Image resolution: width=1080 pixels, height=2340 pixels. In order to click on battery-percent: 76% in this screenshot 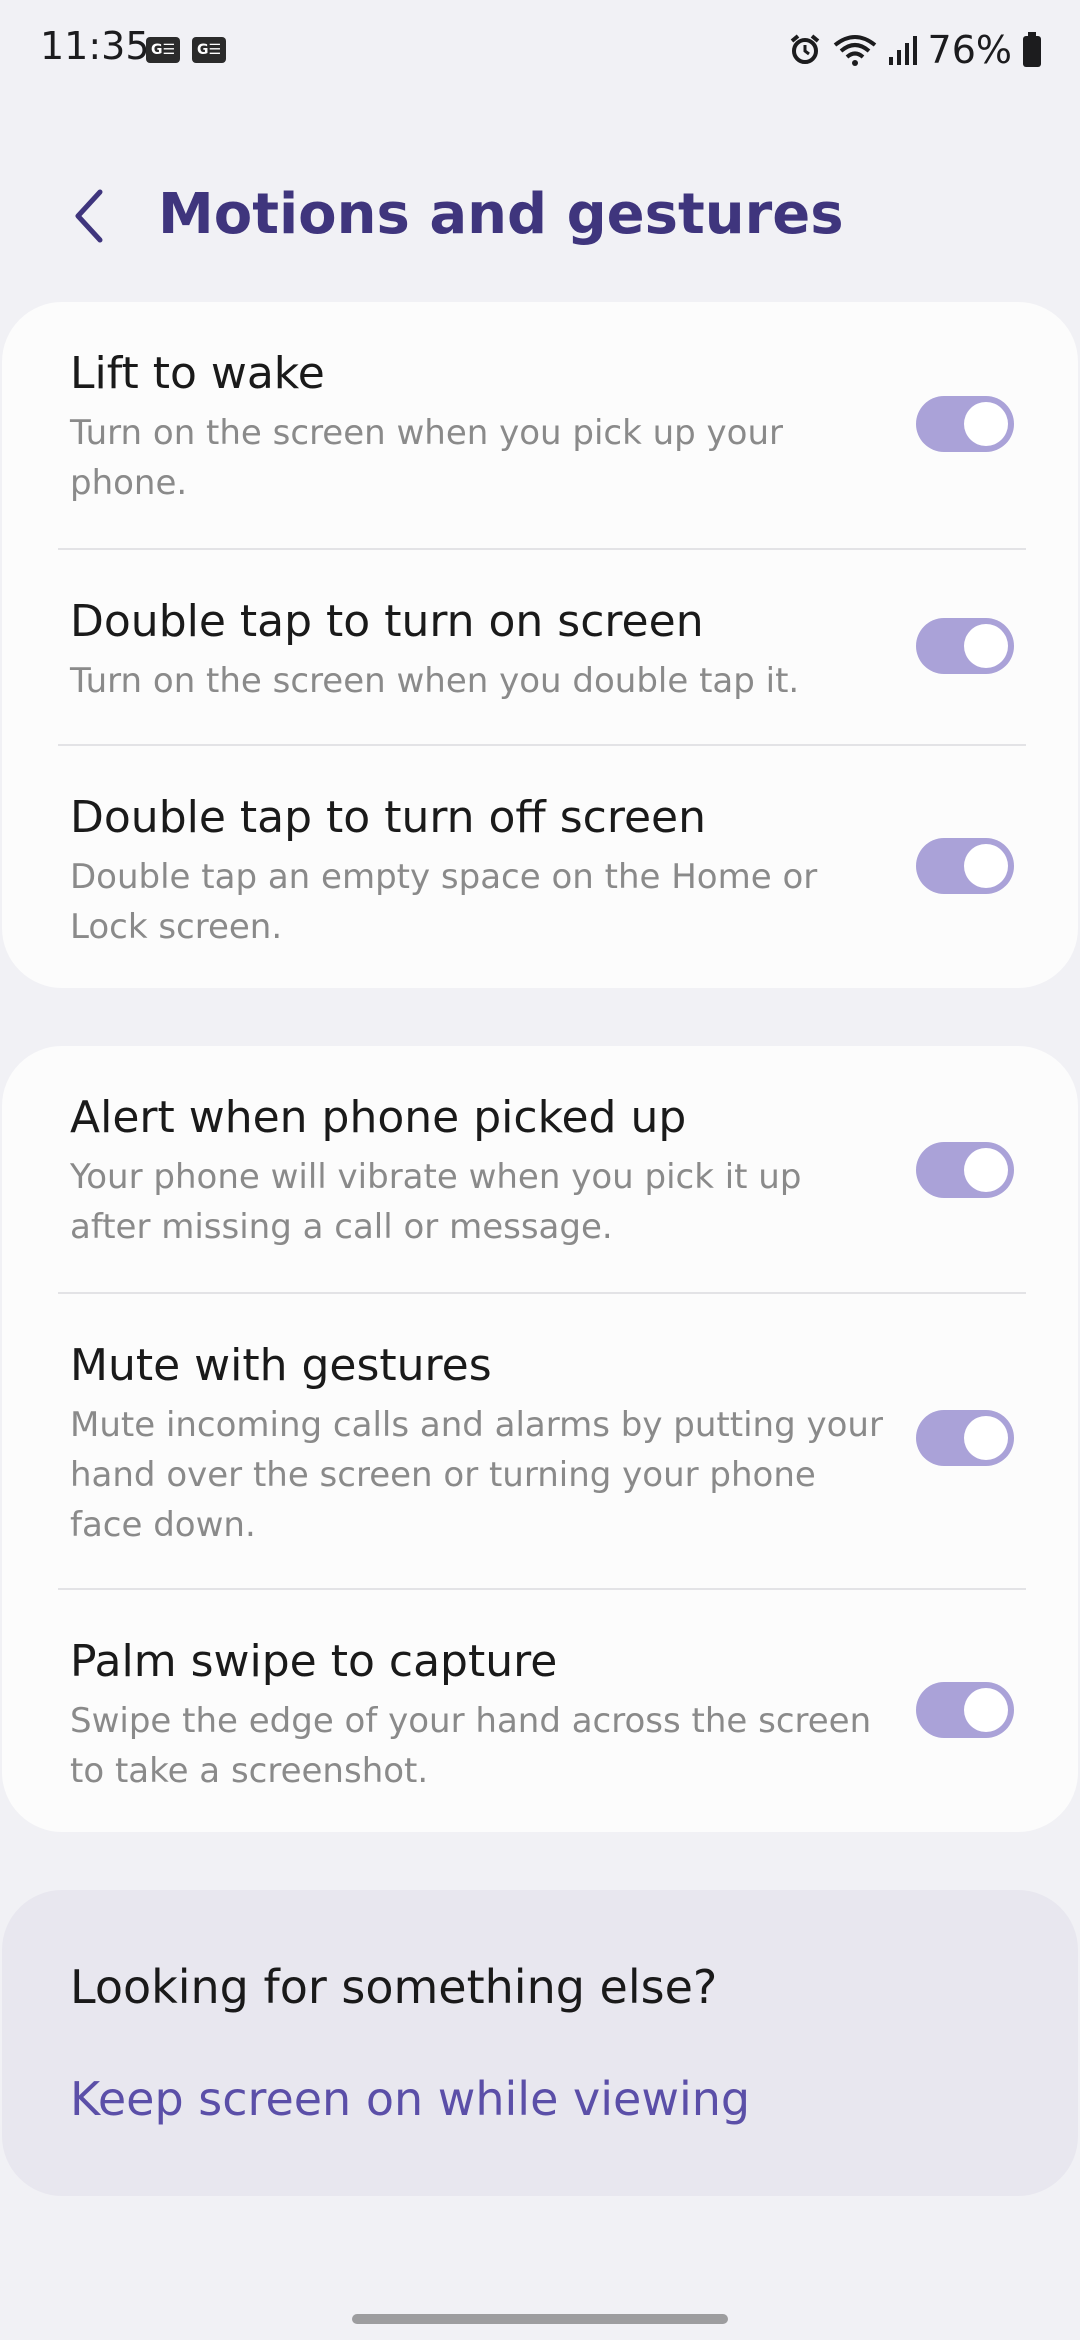, I will do `click(969, 50)`.